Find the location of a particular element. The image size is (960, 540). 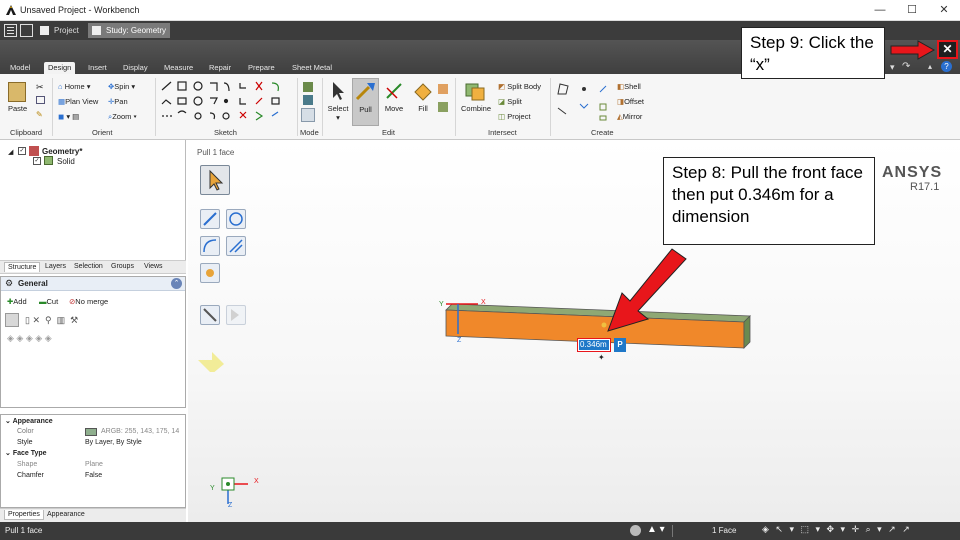

help-icon: ? is located at coordinates (946, 66).